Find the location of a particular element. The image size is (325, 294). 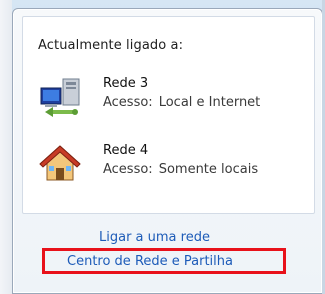

network-name: Rede 3 is located at coordinates (126, 83).